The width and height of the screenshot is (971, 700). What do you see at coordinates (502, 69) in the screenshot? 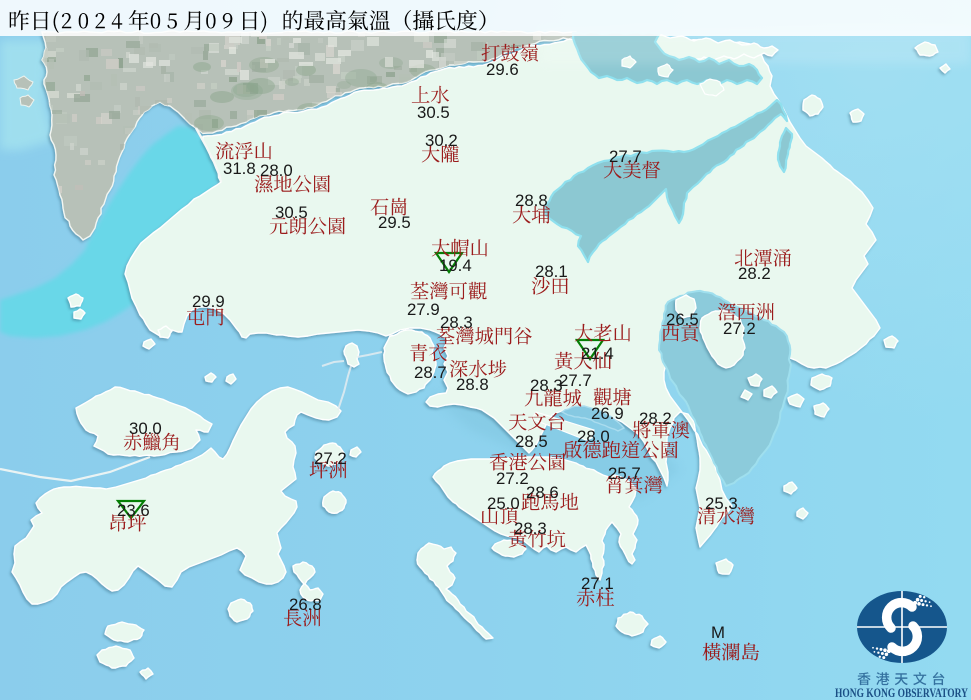
I see `svg-text: 29.6` at bounding box center [502, 69].